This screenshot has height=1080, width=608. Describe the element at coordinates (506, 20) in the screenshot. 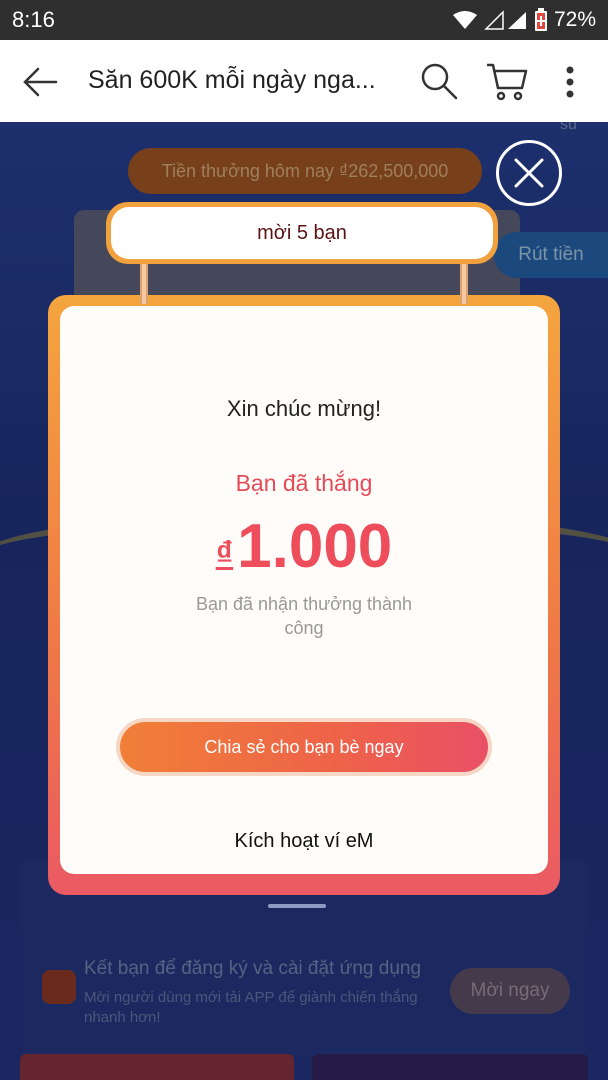

I see `signal-icon` at that location.